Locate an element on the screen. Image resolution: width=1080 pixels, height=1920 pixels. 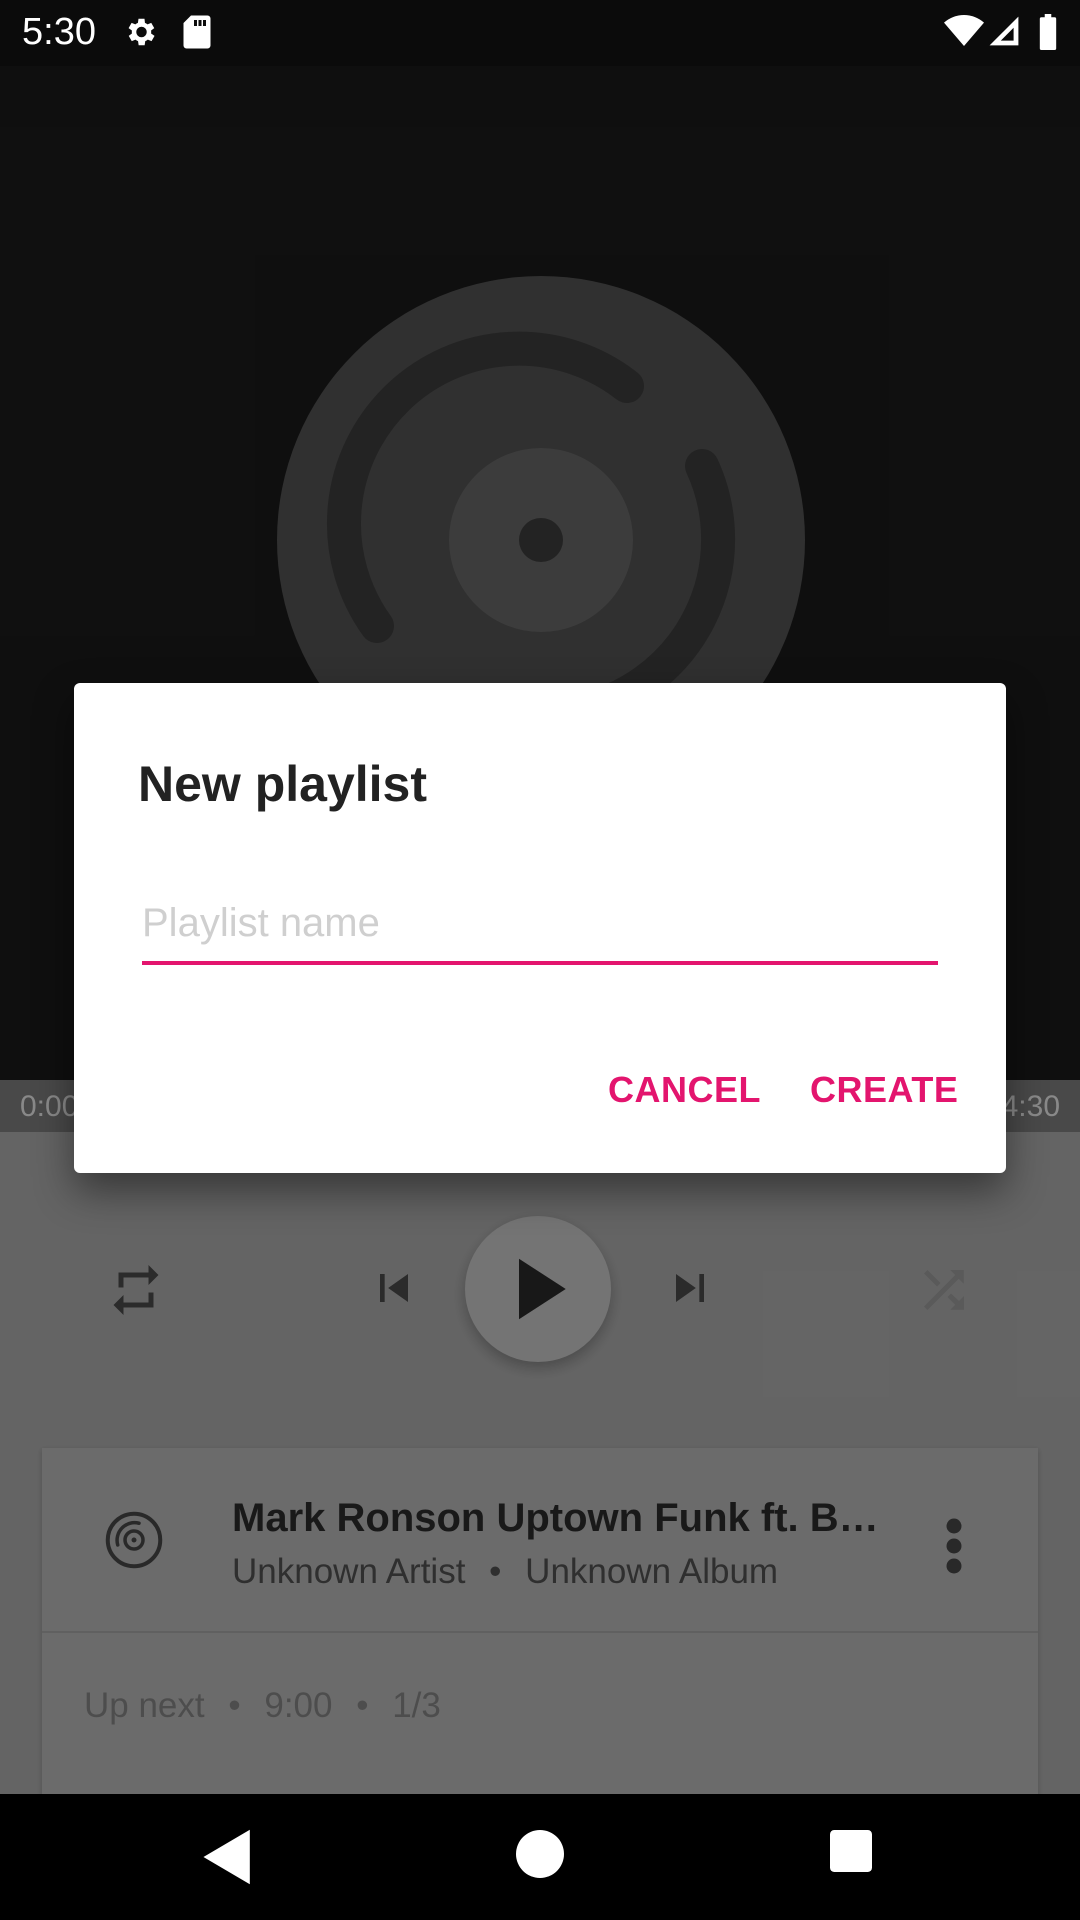
home-icon is located at coordinates (540, 1856).